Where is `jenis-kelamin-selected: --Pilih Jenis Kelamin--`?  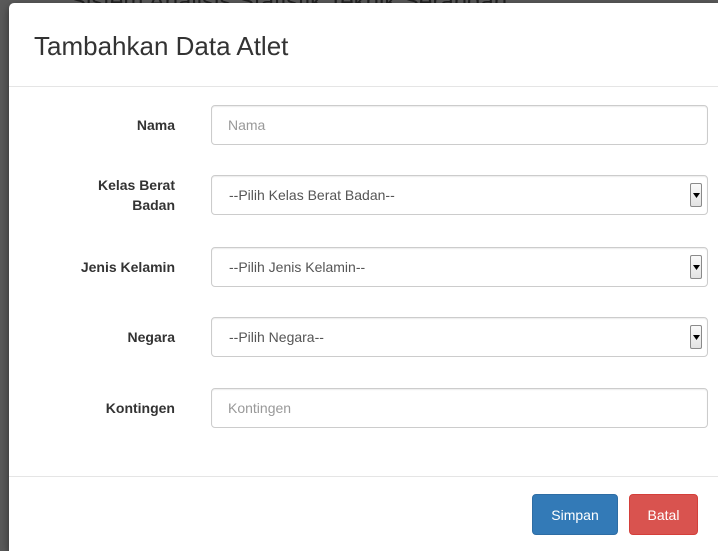
jenis-kelamin-selected: --Pilih Jenis Kelamin-- is located at coordinates (297, 267).